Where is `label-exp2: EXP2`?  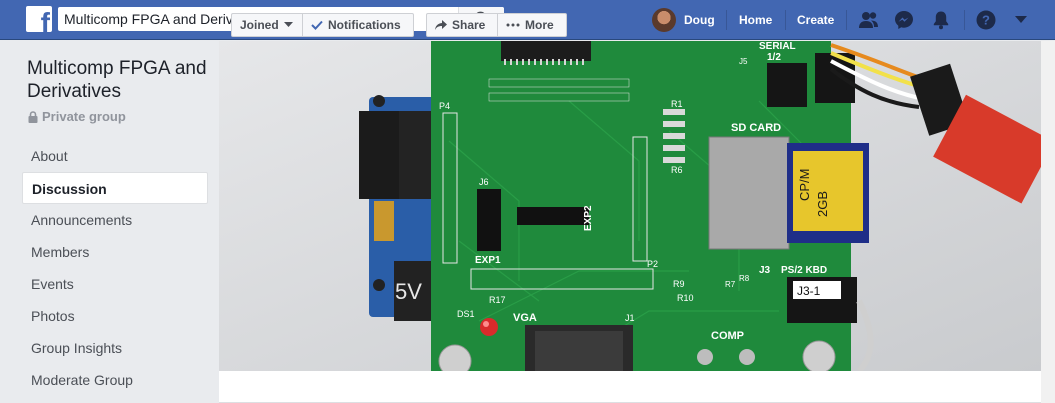
label-exp2: EXP2 is located at coordinates (588, 218).